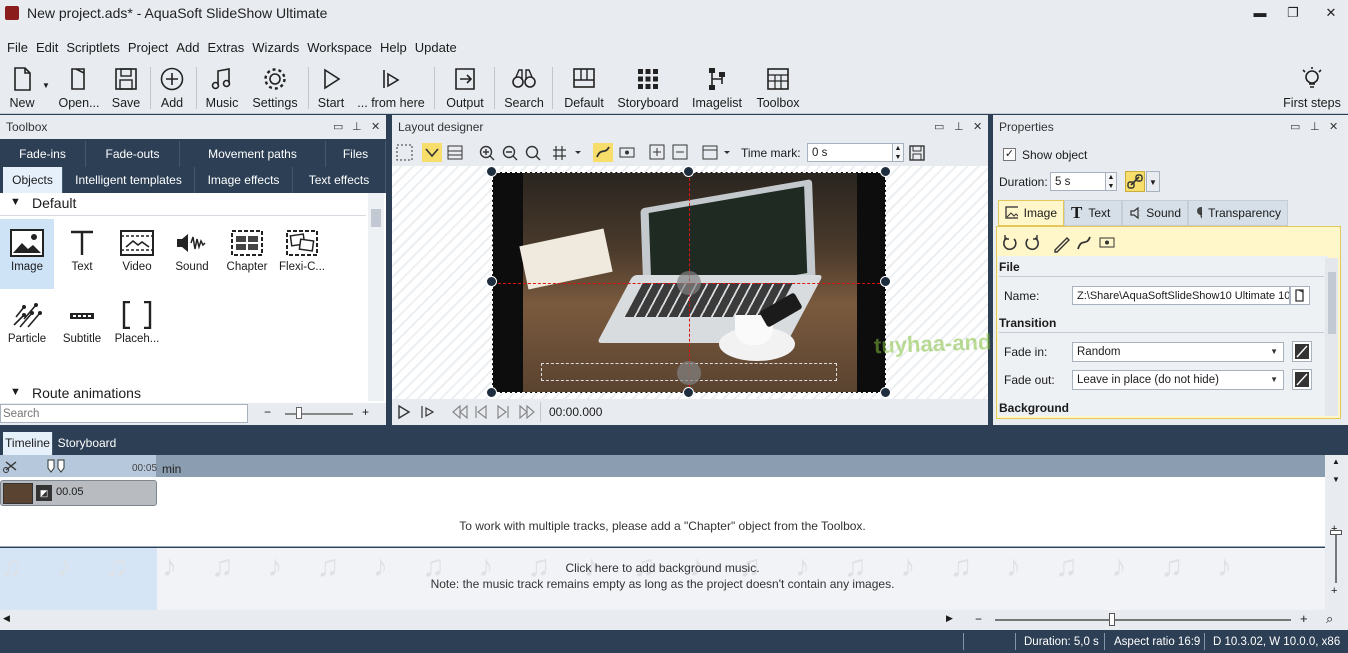 The height and width of the screenshot is (653, 1348). What do you see at coordinates (1181, 295) in the screenshot?
I see `file-name-input: Z:\Share\AquaSoftSlideShow10 Ultimate 10` at bounding box center [1181, 295].